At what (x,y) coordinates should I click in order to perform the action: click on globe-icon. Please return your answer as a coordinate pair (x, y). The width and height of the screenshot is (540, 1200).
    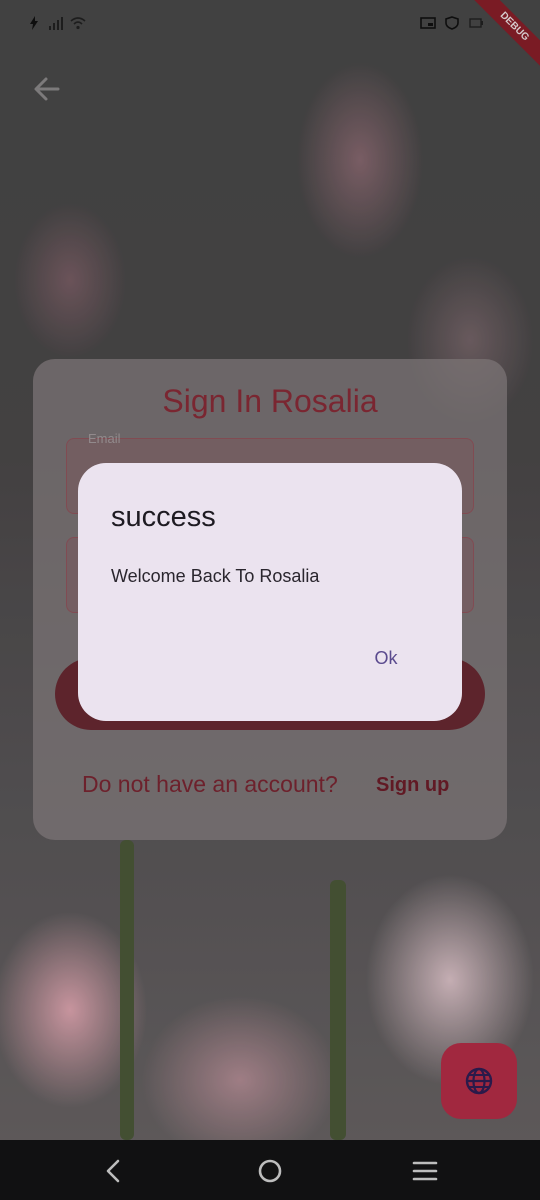
    Looking at the image, I should click on (479, 1081).